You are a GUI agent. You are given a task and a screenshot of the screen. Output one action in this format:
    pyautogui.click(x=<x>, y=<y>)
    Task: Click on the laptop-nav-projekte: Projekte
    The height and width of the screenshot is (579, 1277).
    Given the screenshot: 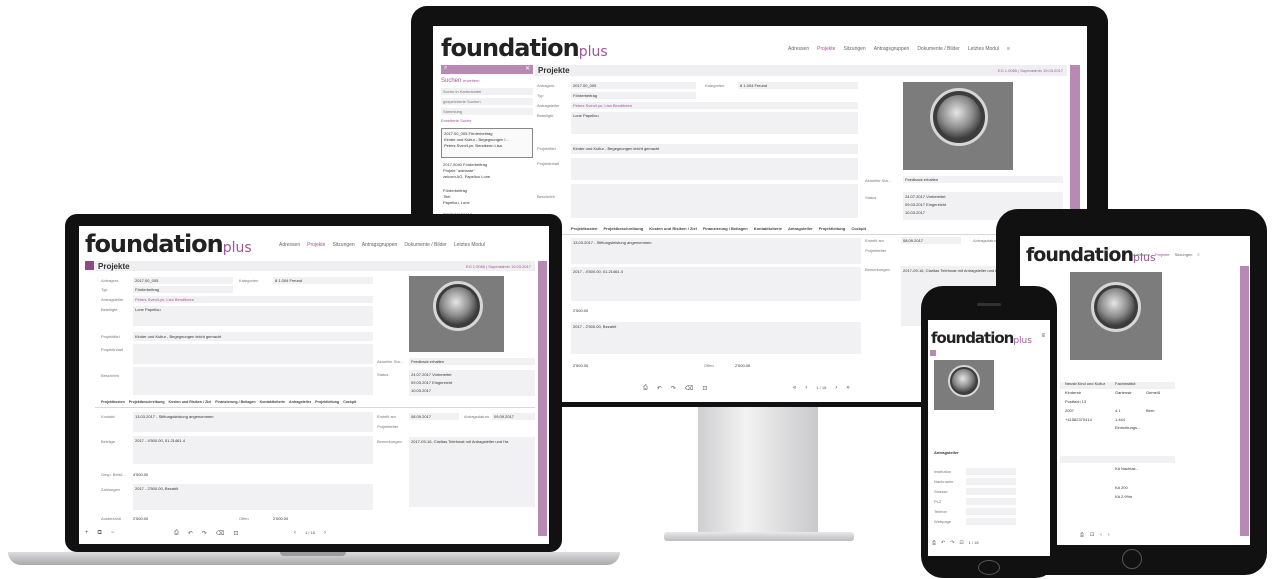 What is the action you would take?
    pyautogui.click(x=316, y=245)
    